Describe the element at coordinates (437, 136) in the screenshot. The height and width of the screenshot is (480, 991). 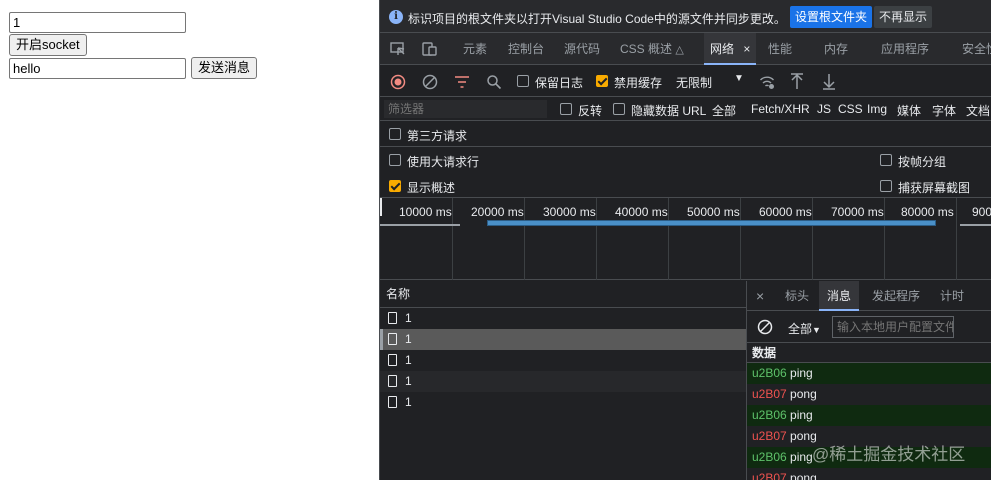
I see `third-party-label: 第三方请求` at that location.